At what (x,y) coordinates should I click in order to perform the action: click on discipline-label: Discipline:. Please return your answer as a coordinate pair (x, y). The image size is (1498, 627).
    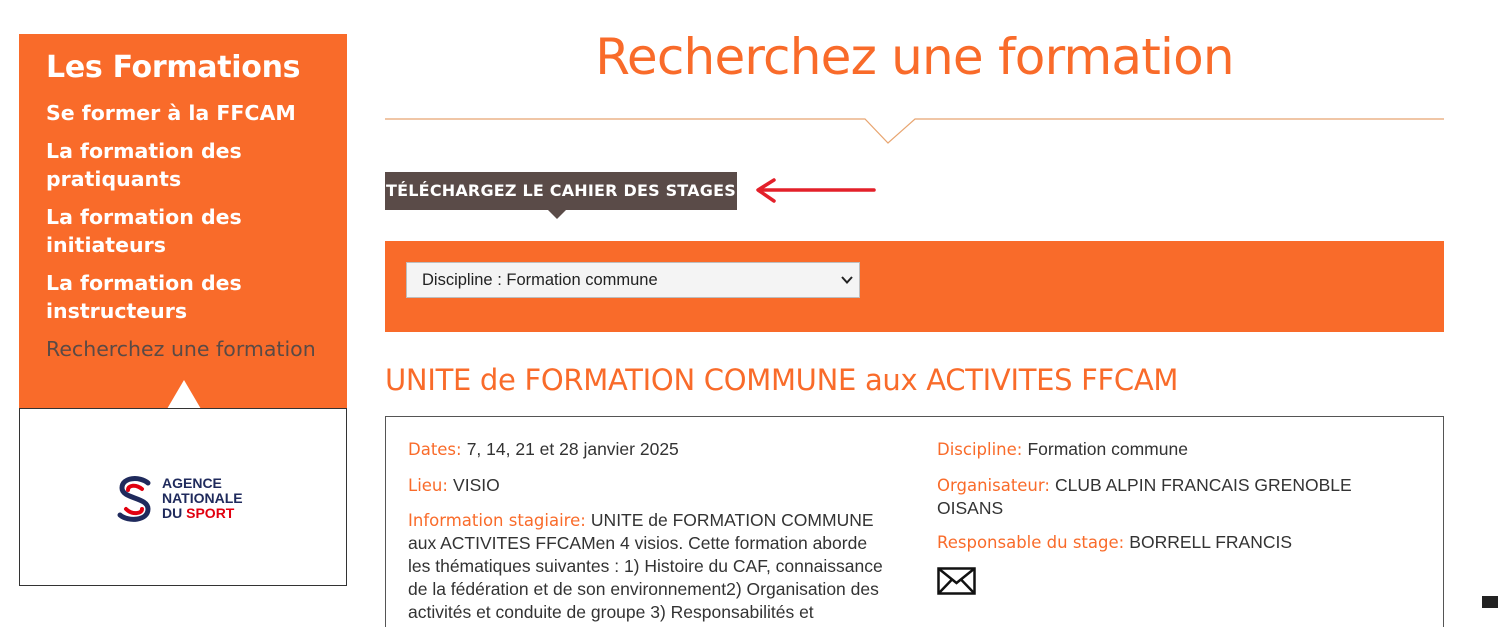
    Looking at the image, I should click on (980, 449).